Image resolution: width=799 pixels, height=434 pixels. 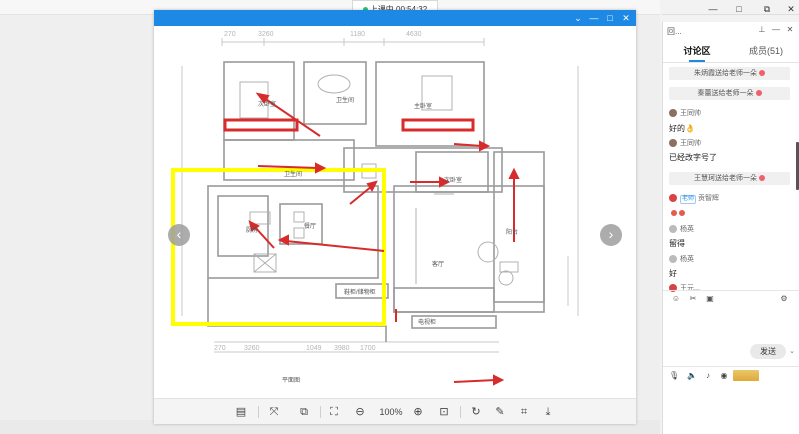 What do you see at coordinates (725, 93) in the screenshot?
I see `system-message-text: 秦蕾送给老师一朵` at bounding box center [725, 93].